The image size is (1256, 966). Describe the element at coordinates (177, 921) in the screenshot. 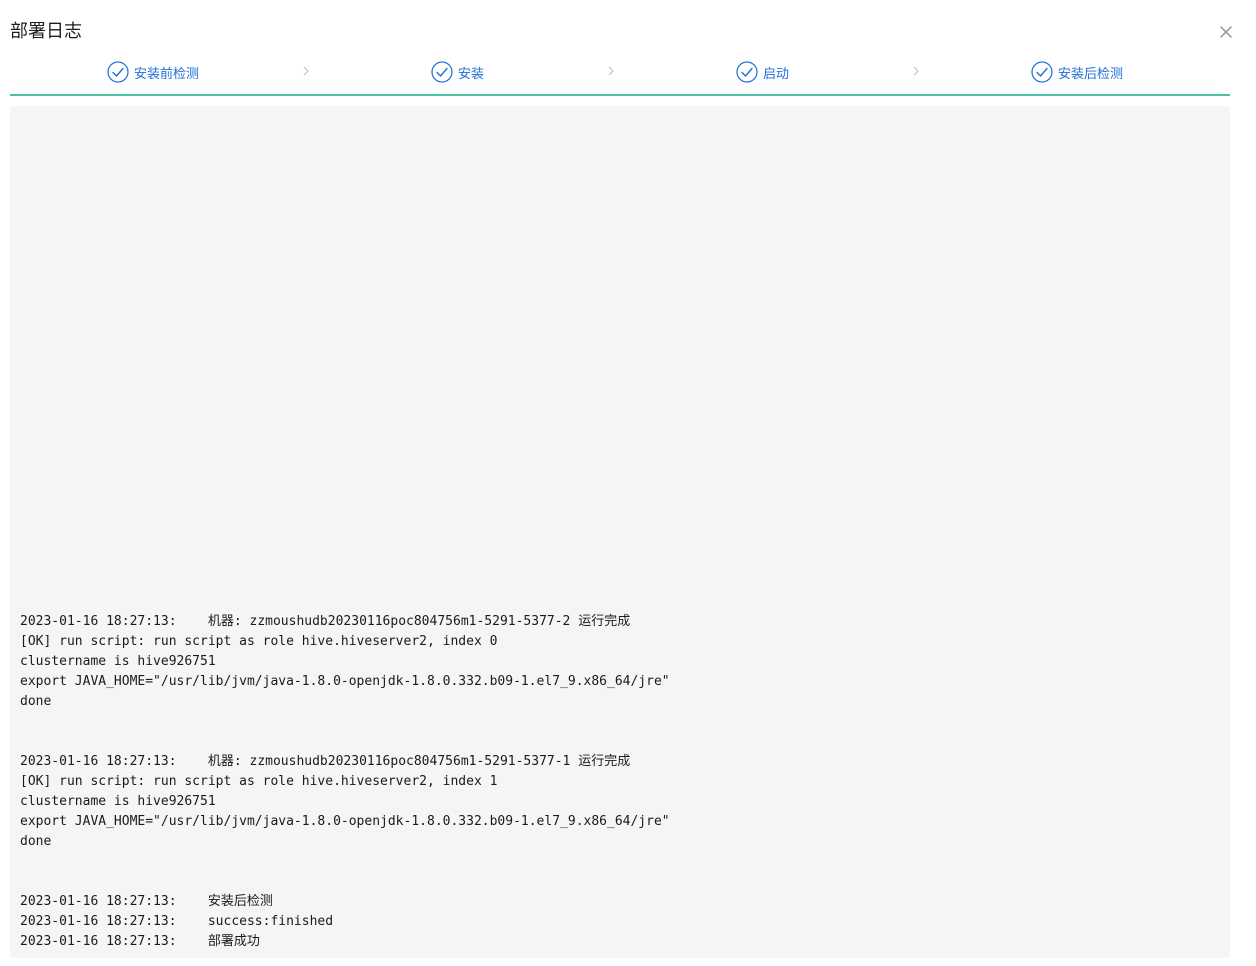

I see `log-line: 2023-01-16 18:27:13: success:finished` at that location.